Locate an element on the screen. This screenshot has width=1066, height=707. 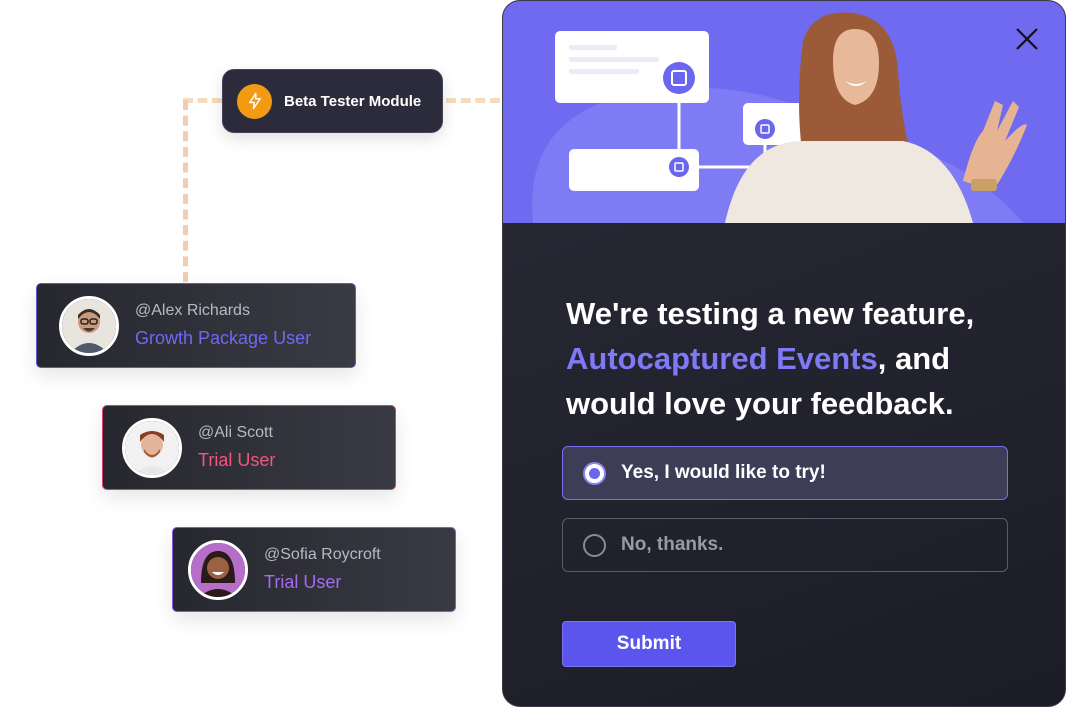
user-role: Growth Package User is located at coordinates (223, 338).